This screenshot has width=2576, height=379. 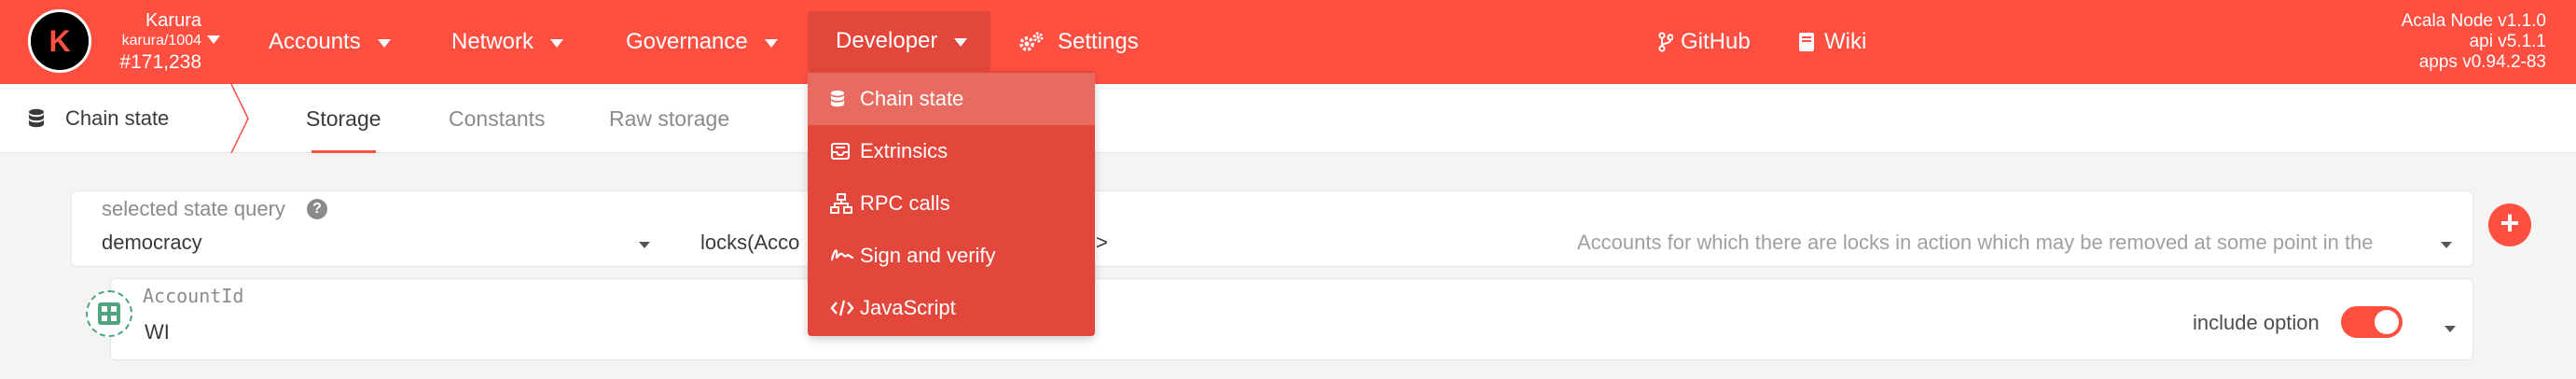 What do you see at coordinates (1102, 243) in the screenshot?
I see `method-signature-tail: >` at bounding box center [1102, 243].